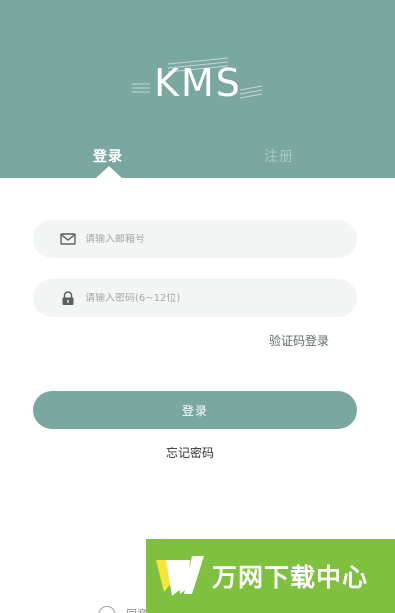  I want to click on watermark-banner: 万网下载中心, so click(270, 576).